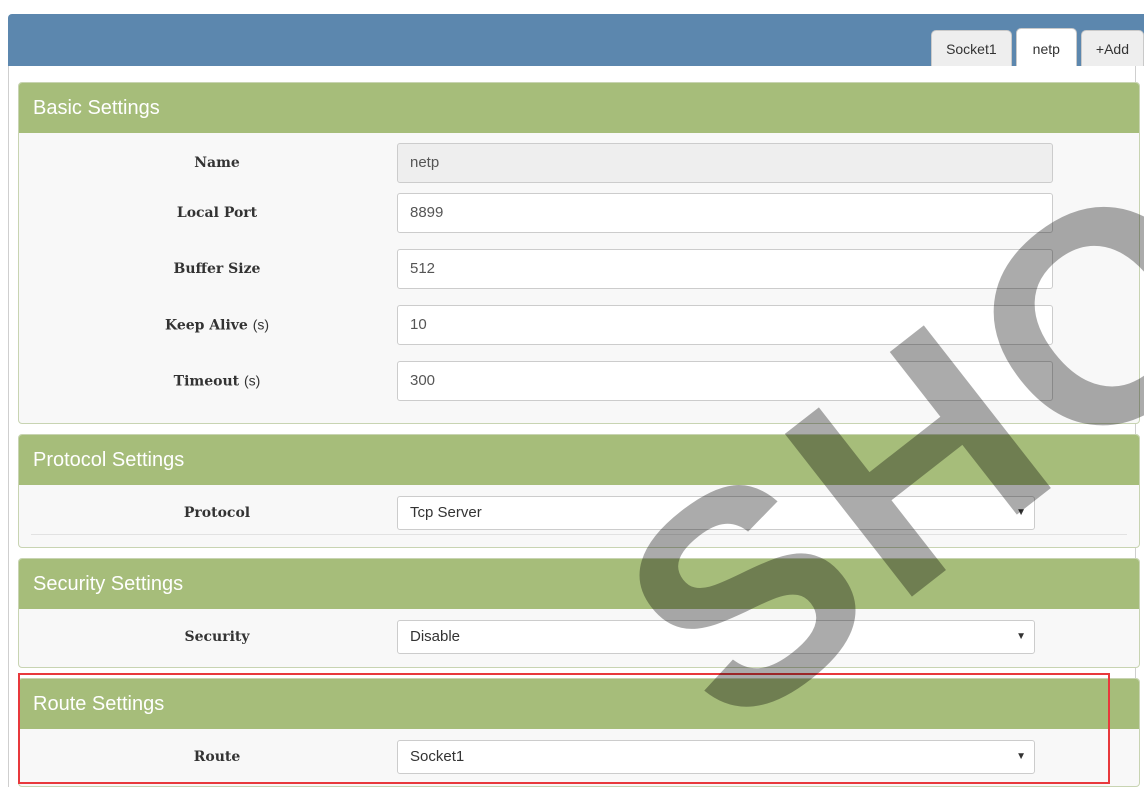  What do you see at coordinates (261, 324) in the screenshot?
I see `keep-alive-unit: (s)` at bounding box center [261, 324].